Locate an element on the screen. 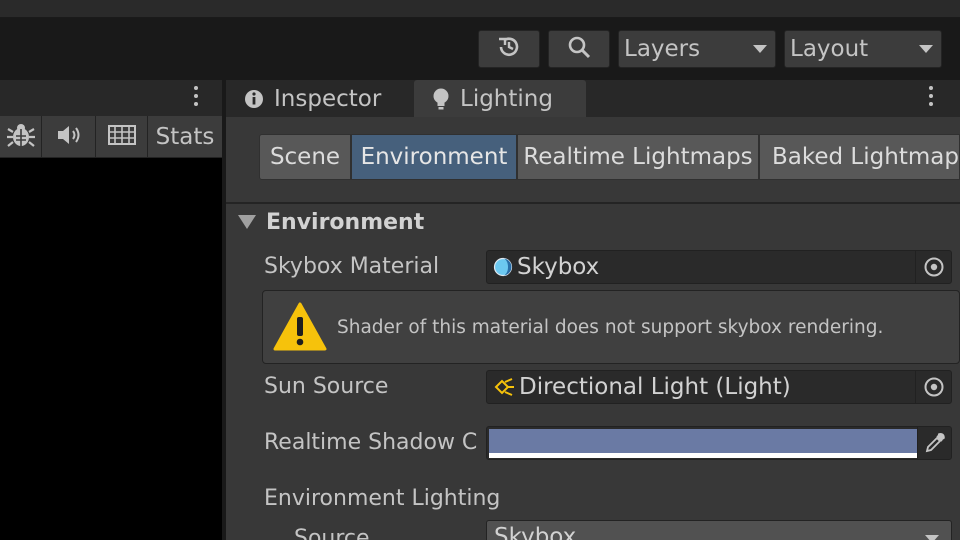 The height and width of the screenshot is (540, 960). sun-source-field: Directional Light (Light) is located at coordinates (719, 387).